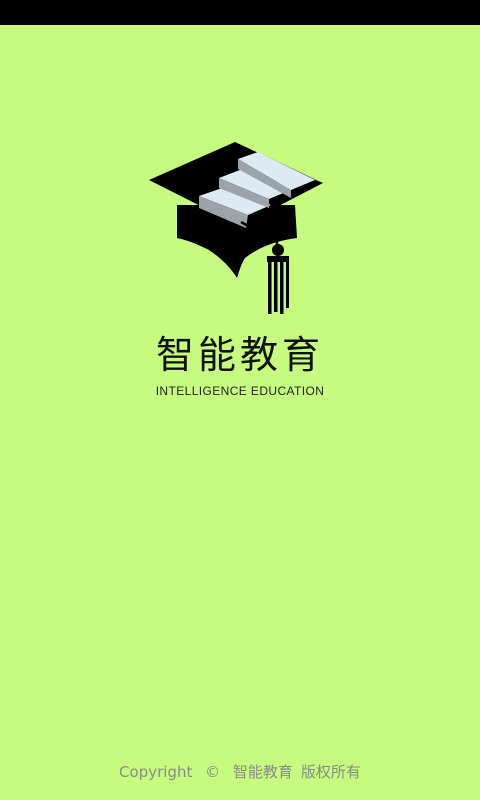 This screenshot has width=480, height=800. What do you see at coordinates (330, 772) in the screenshot?
I see `copyright-rights: 版权所有` at bounding box center [330, 772].